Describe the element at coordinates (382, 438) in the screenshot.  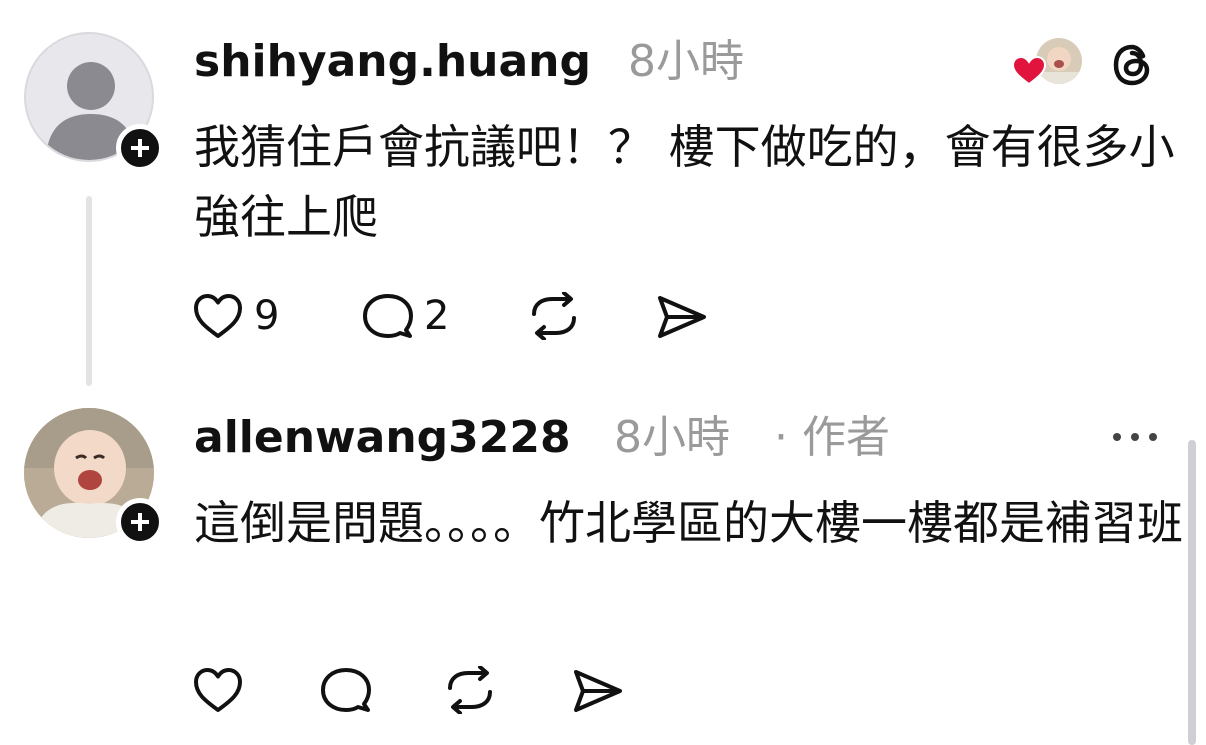
I see `username: allenwang3228` at that location.